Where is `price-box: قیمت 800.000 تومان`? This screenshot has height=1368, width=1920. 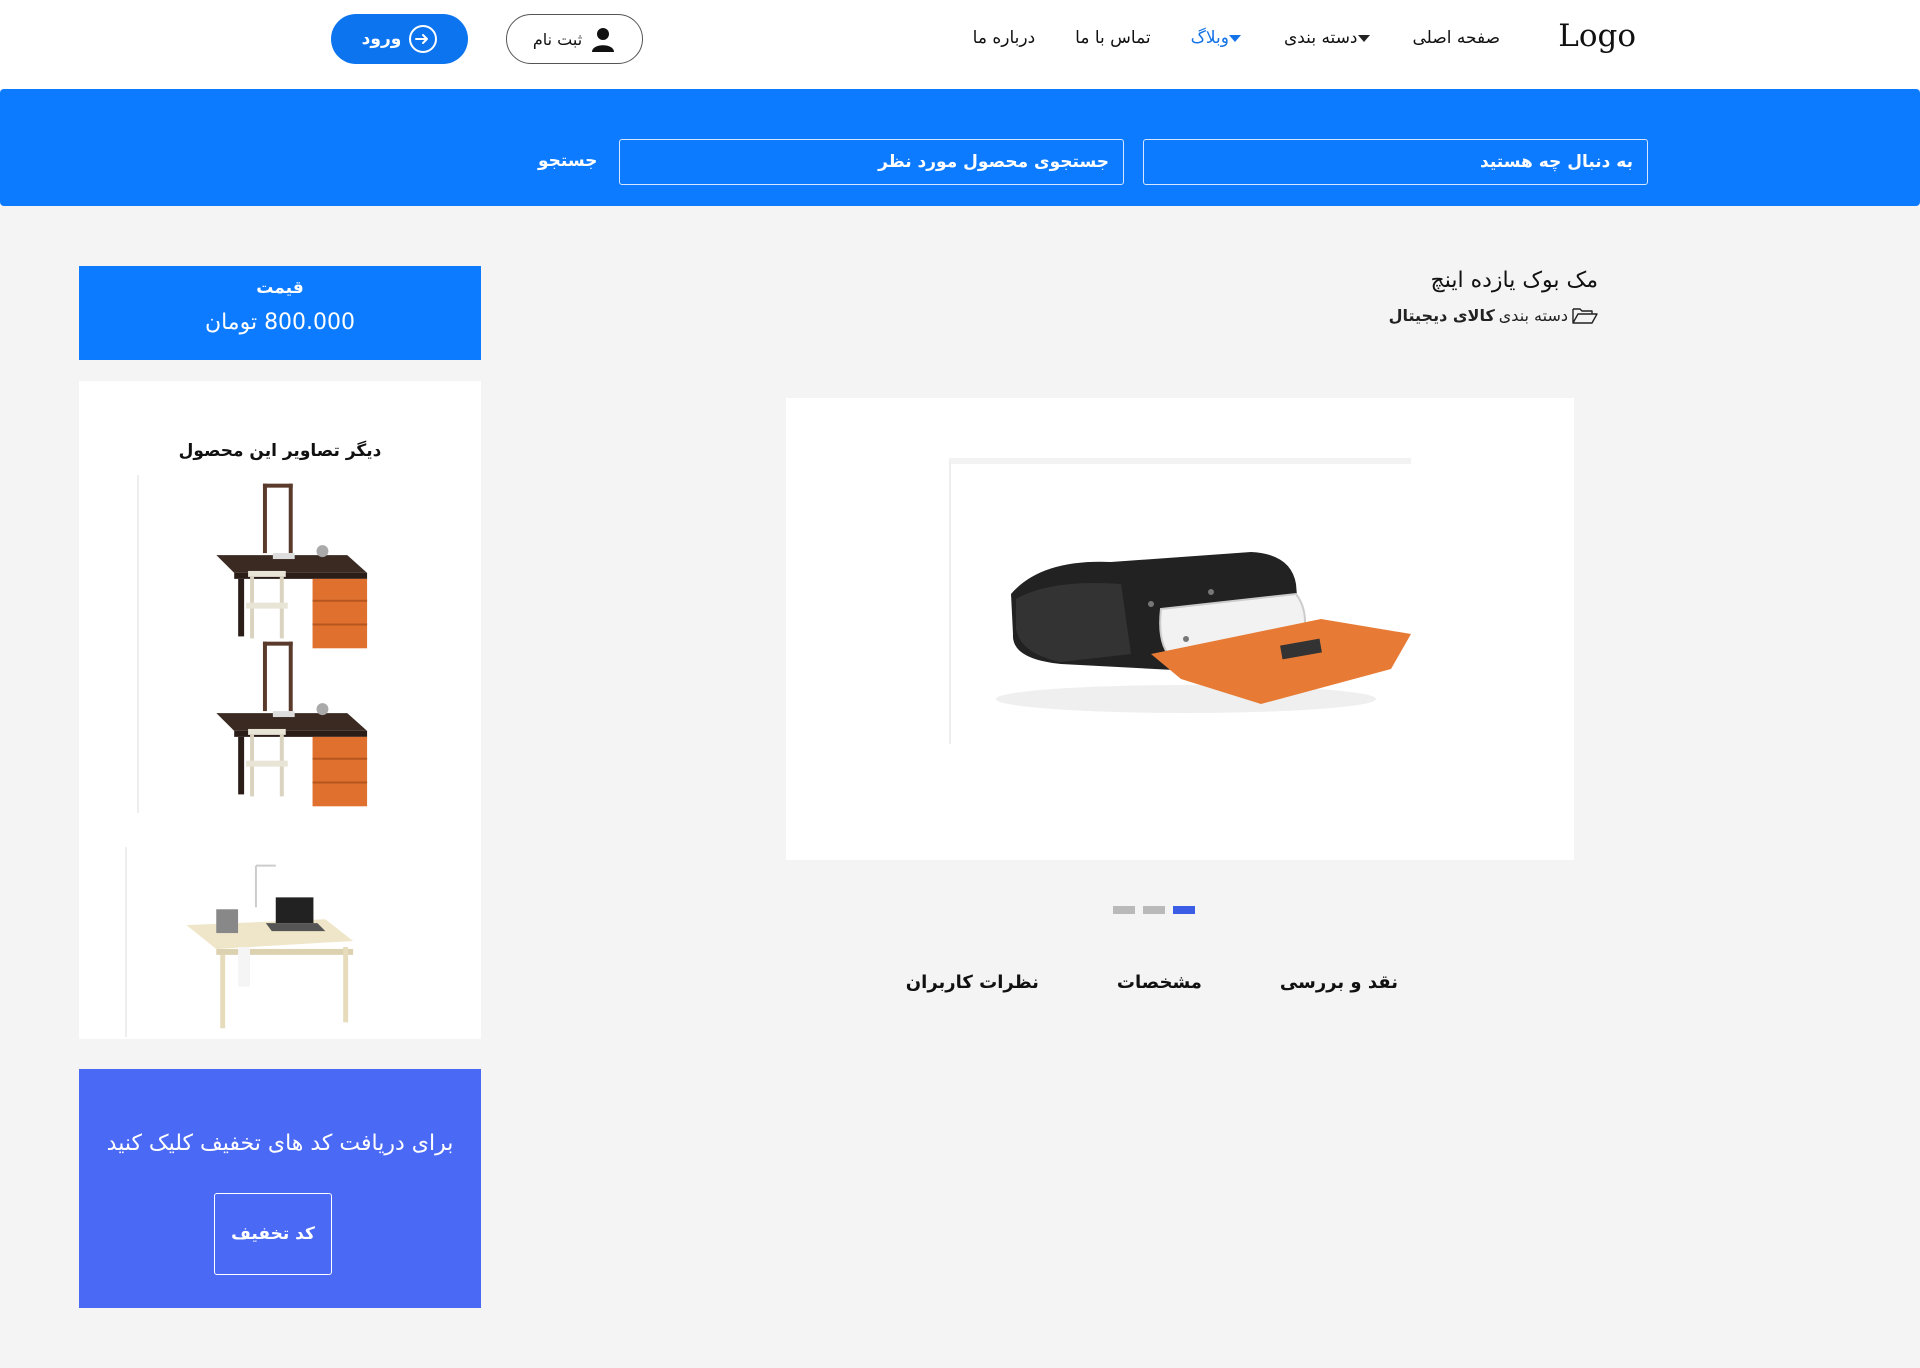 price-box: قیمت 800.000 تومان is located at coordinates (280, 313).